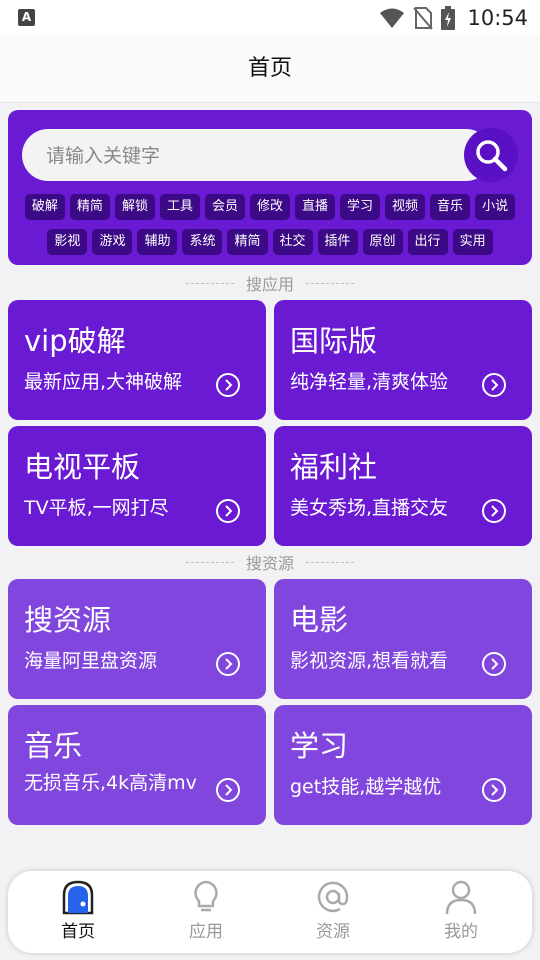  I want to click on tag-chip: 原创, so click(382, 242).